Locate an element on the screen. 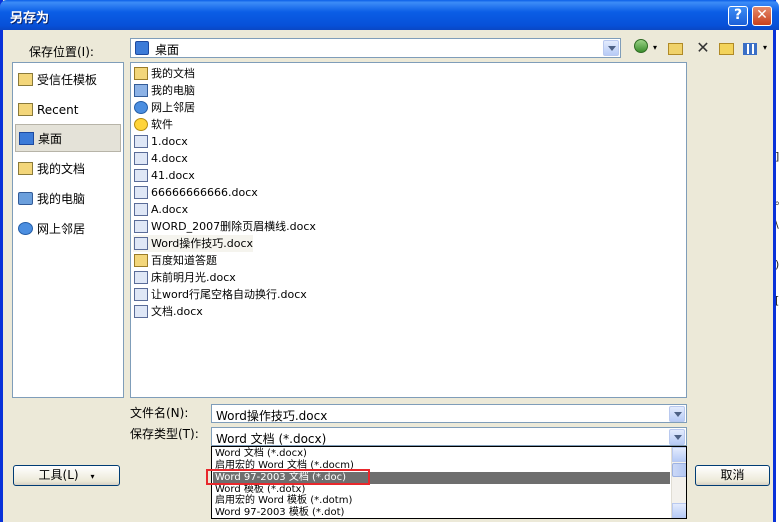 The height and width of the screenshot is (522, 783). filetype-select: Word 文档 (*.docx) is located at coordinates (449, 436).